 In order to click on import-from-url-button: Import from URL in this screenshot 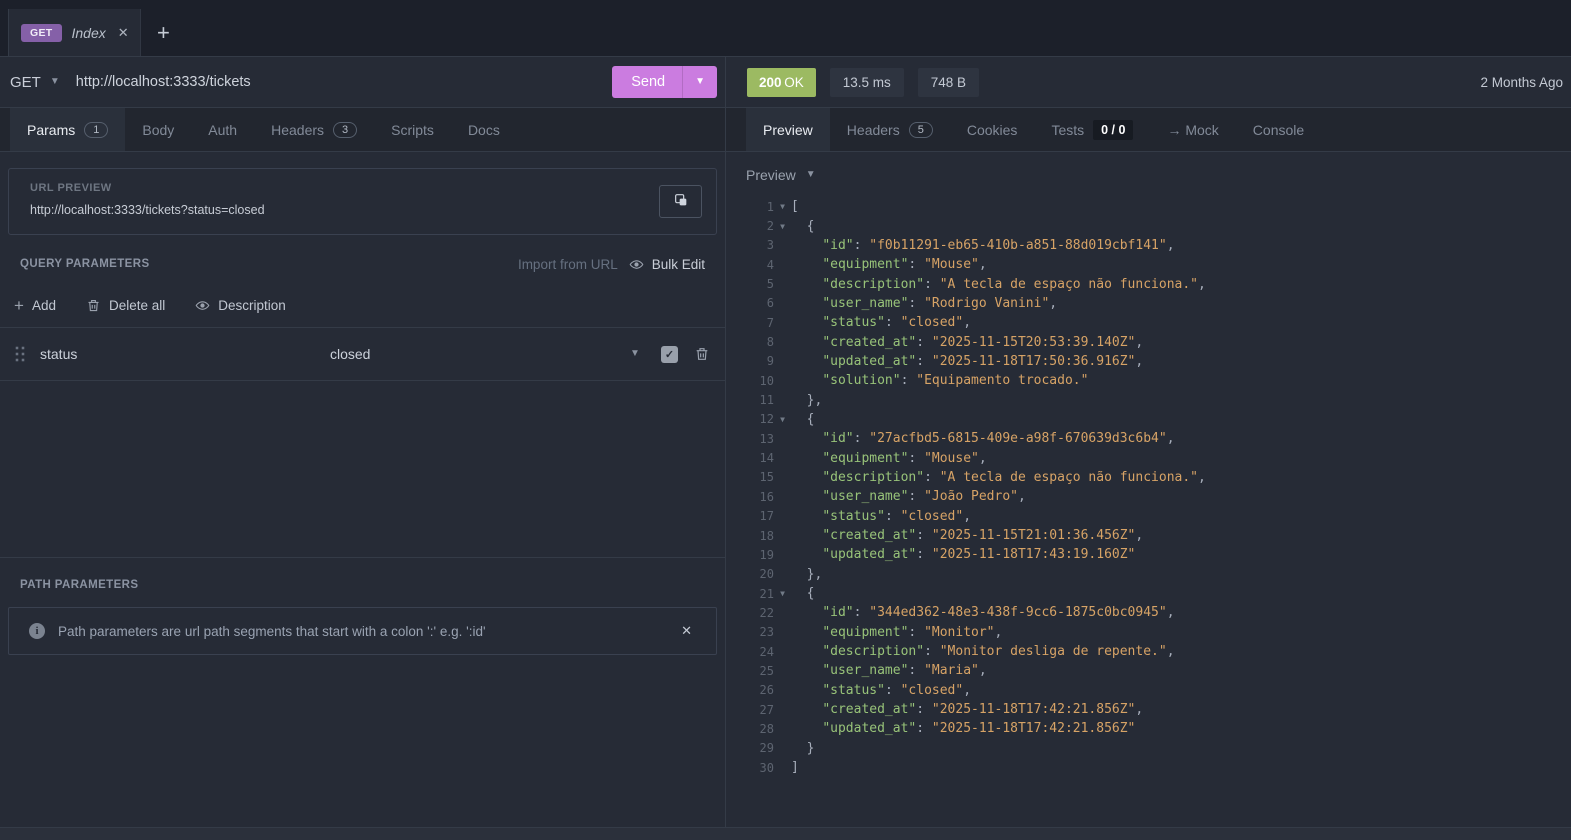, I will do `click(568, 264)`.